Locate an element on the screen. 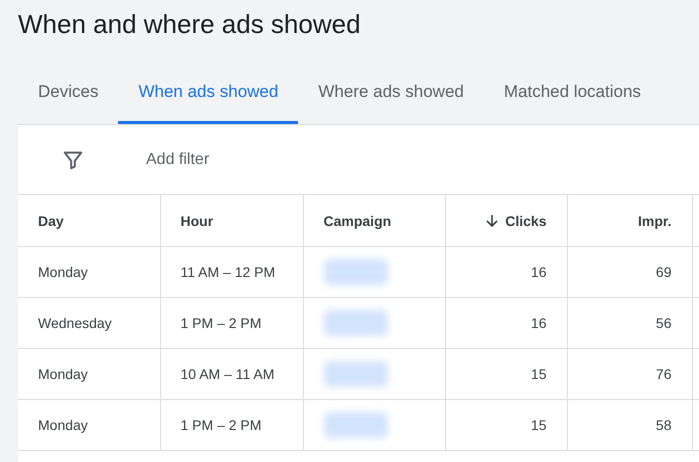 The image size is (699, 462). table-cell: 56 is located at coordinates (664, 323).